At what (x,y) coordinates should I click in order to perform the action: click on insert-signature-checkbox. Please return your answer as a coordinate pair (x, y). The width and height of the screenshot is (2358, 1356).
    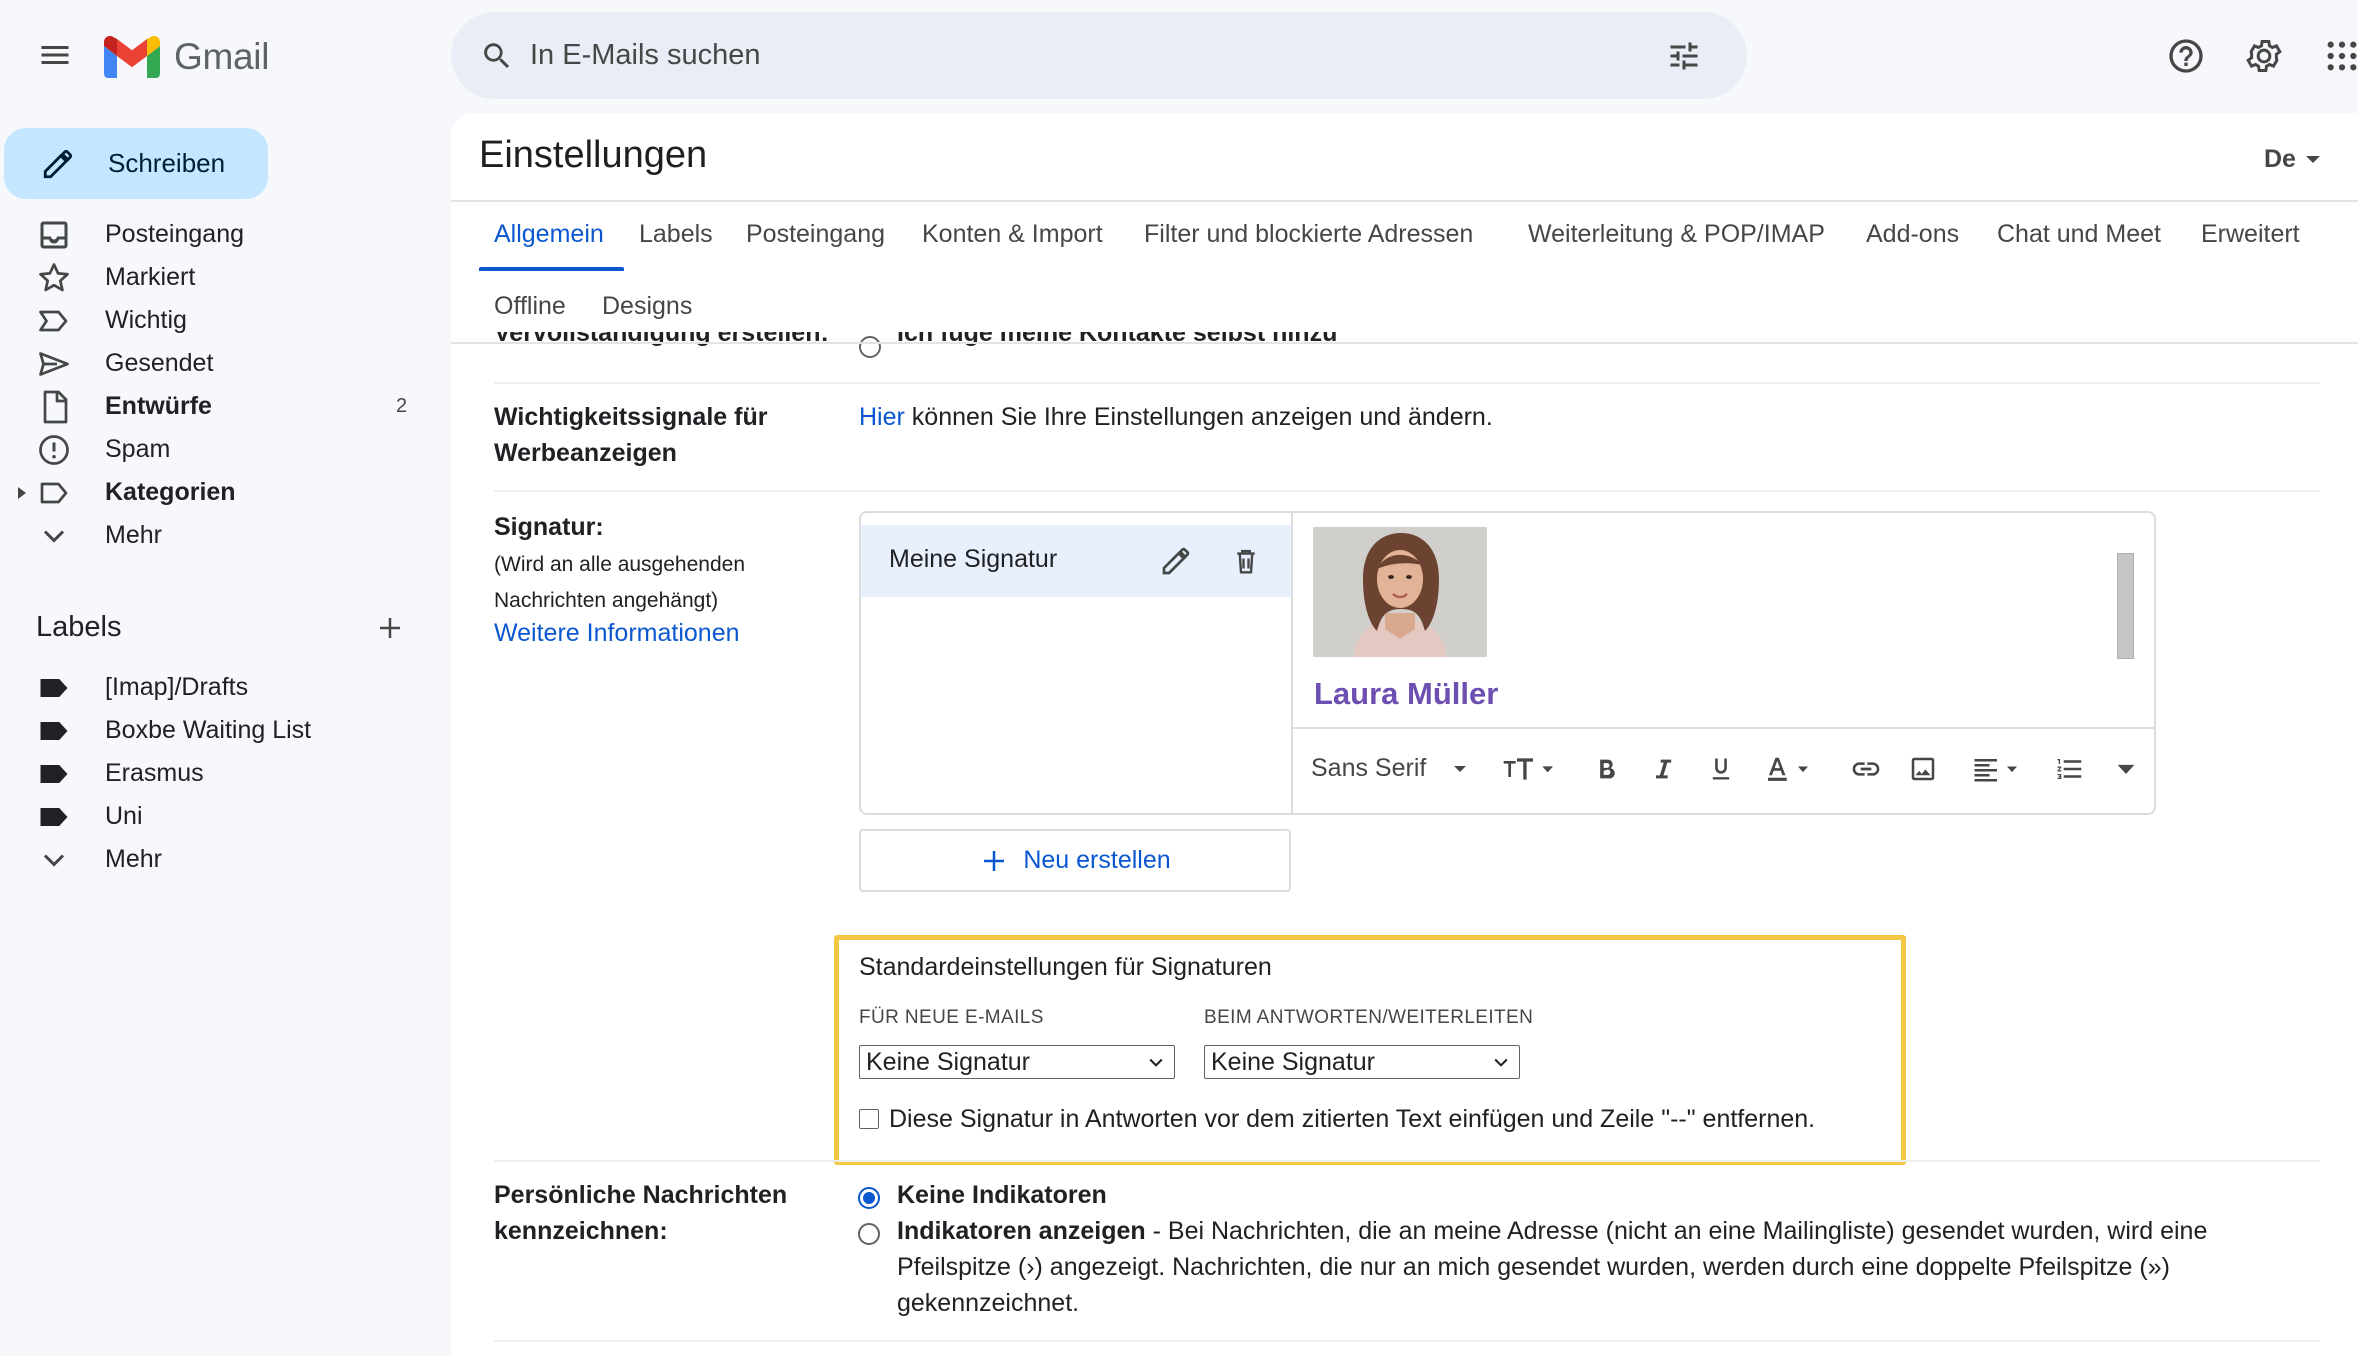
    Looking at the image, I should click on (869, 1119).